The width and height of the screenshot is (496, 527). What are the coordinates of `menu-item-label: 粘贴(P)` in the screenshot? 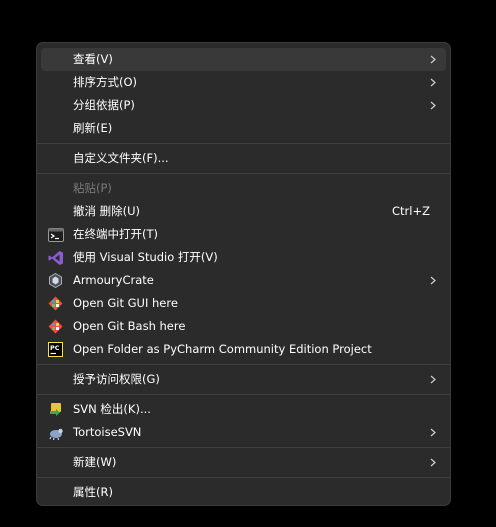 It's located at (92, 188).